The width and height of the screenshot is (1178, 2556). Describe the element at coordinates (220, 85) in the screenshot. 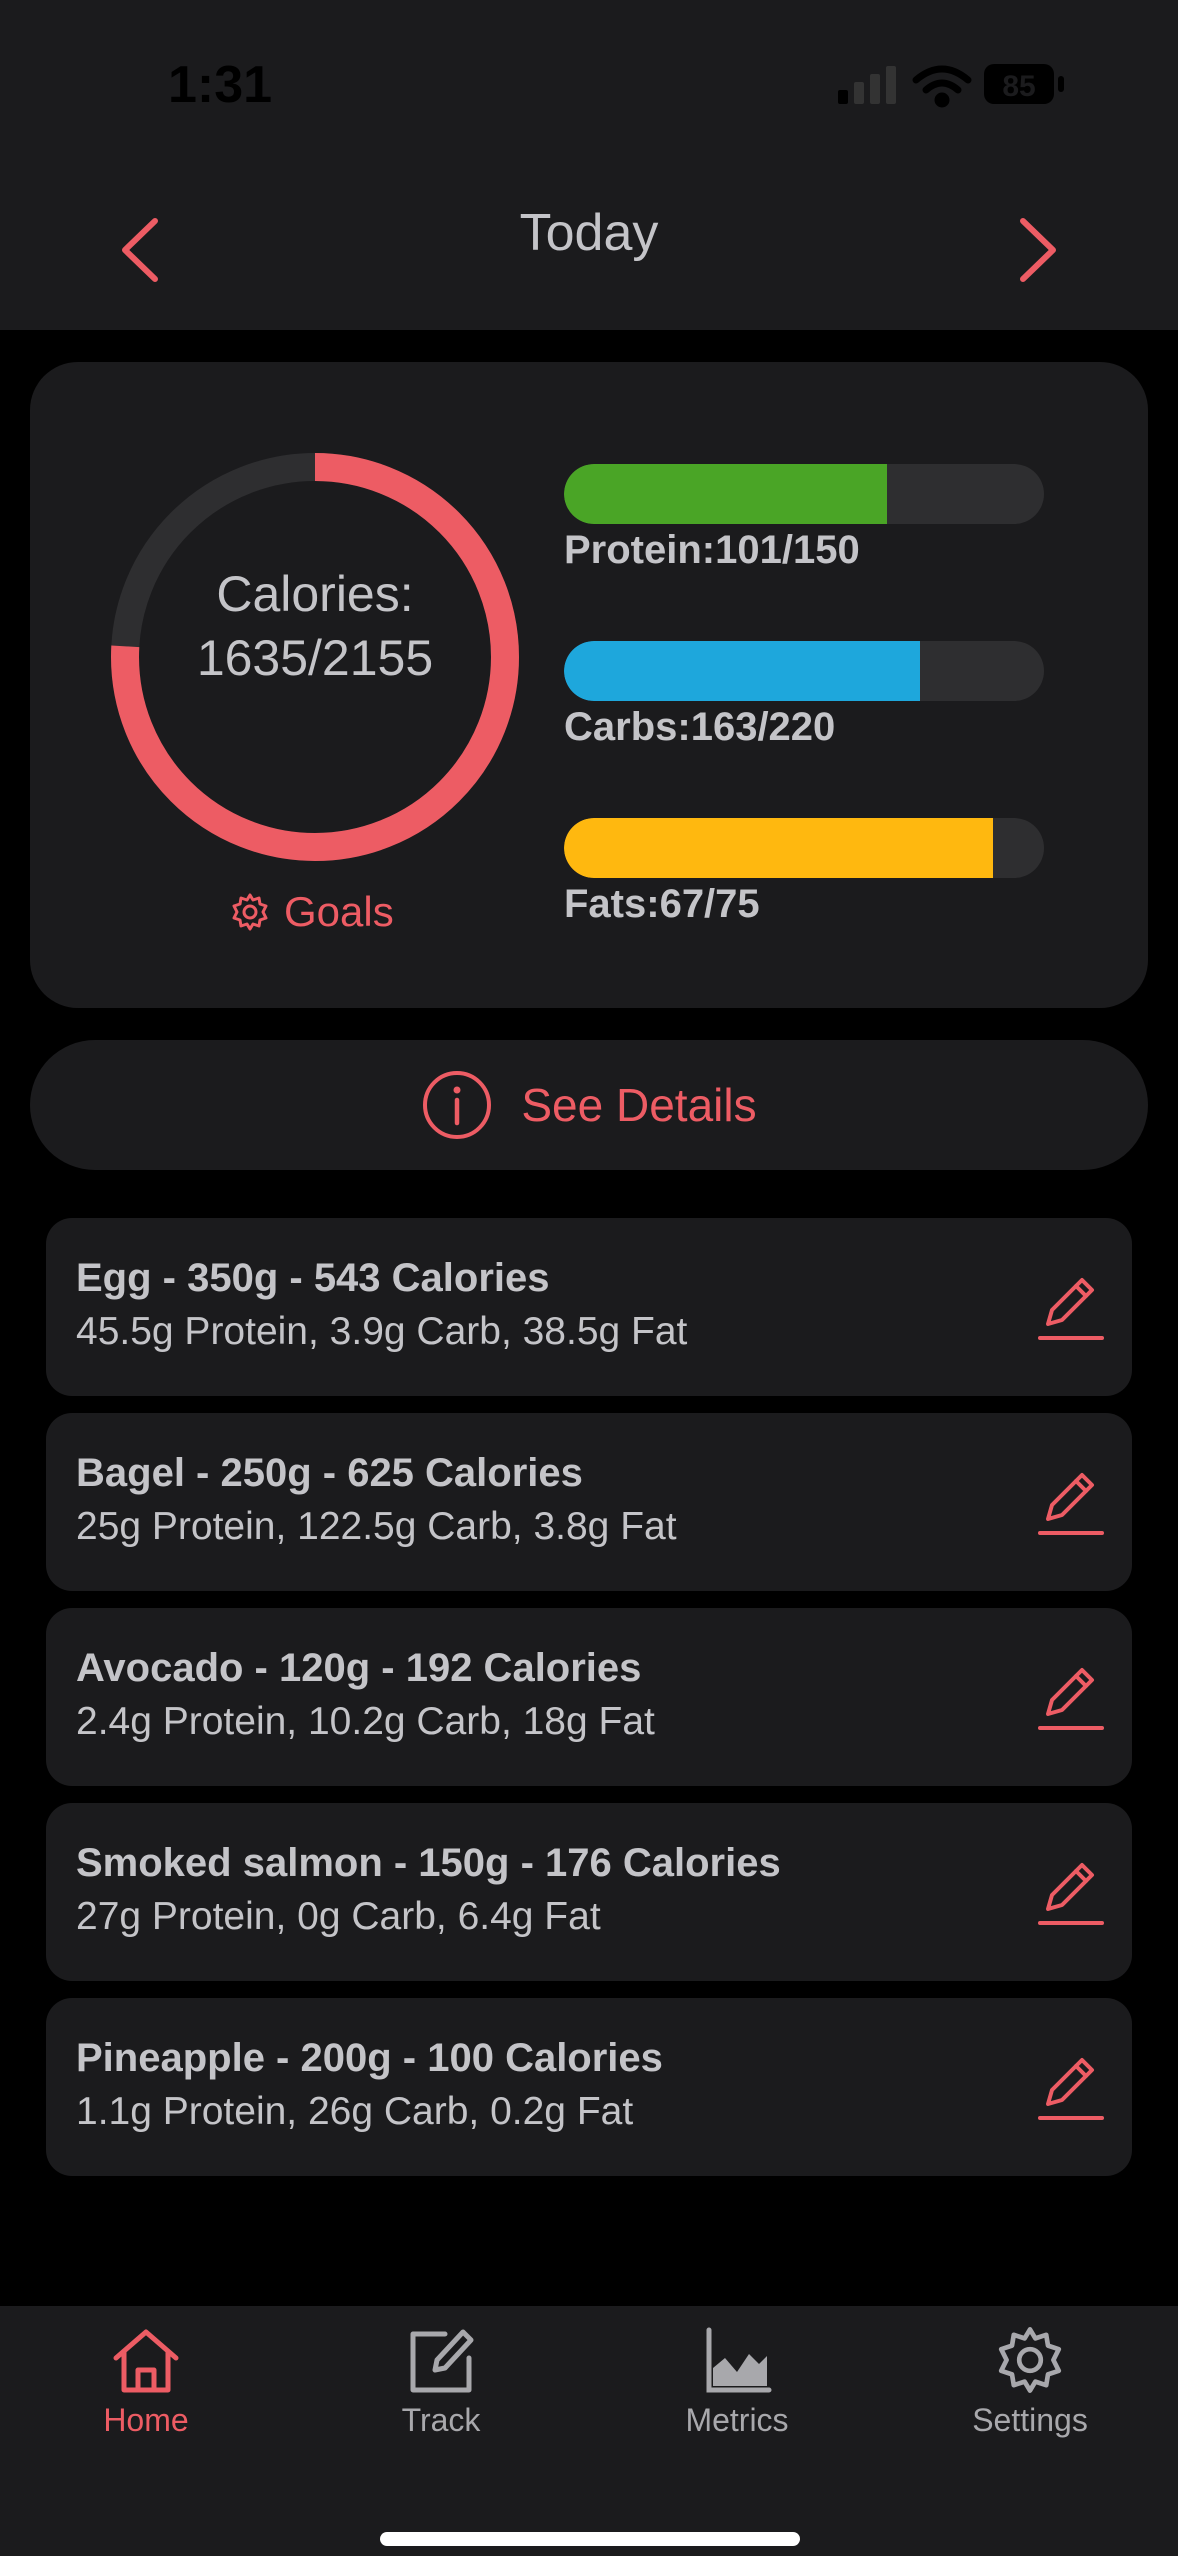

I see `status-time: 1:31` at that location.